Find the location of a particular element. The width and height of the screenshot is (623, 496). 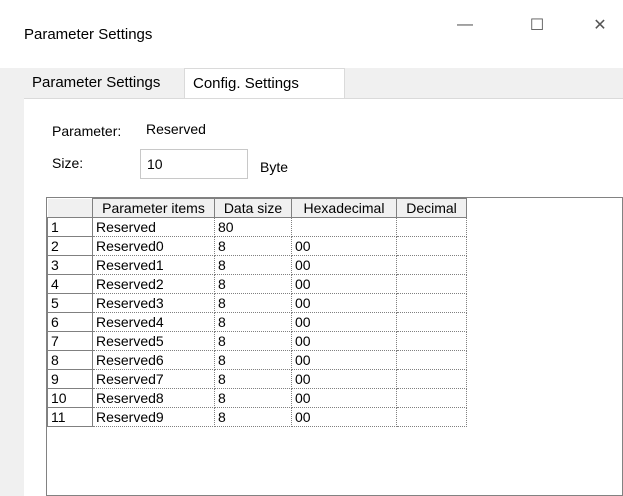

column-header-parameter-items: Parameter items is located at coordinates (153, 208).